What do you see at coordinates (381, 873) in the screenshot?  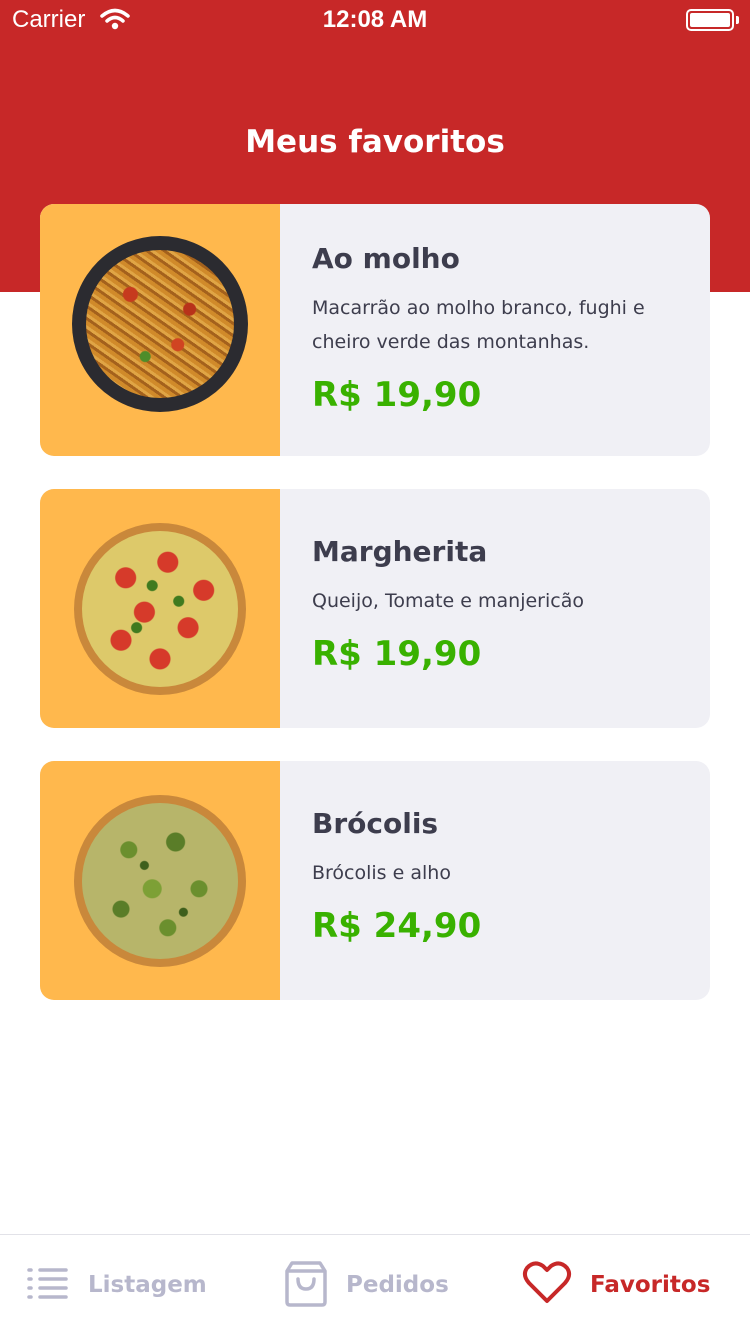 I see `food-description: Brócolis e alho` at bounding box center [381, 873].